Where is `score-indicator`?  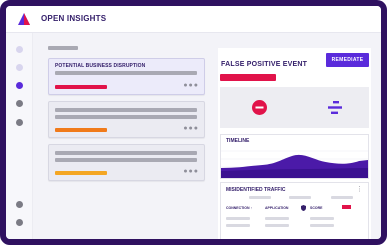 score-indicator is located at coordinates (346, 207).